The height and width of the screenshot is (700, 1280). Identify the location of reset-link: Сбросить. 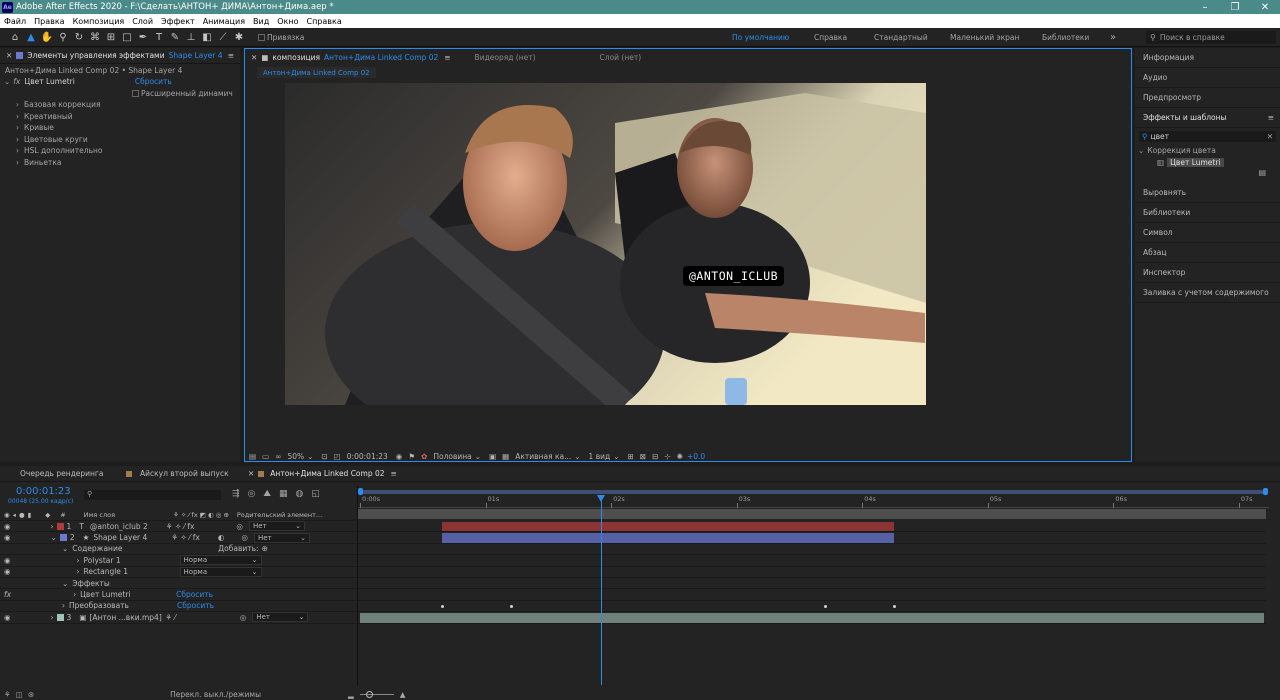
(195, 605).